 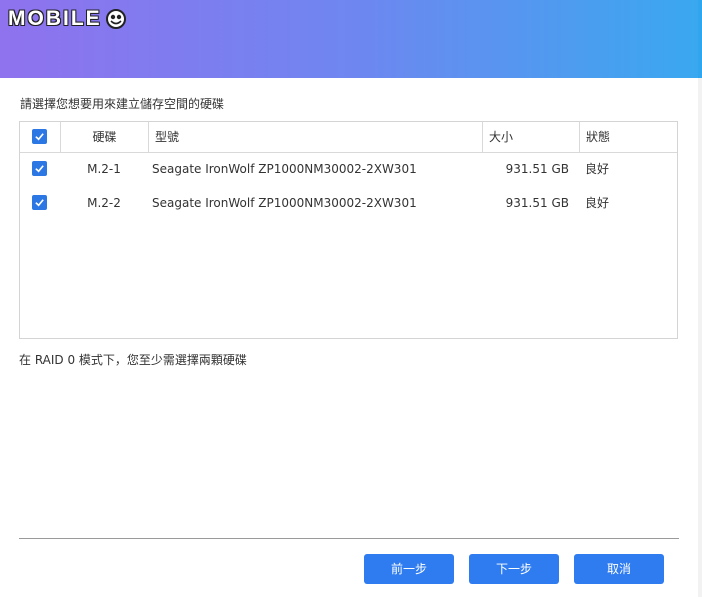 What do you see at coordinates (104, 169) in the screenshot?
I see `disk-id: M.2-1` at bounding box center [104, 169].